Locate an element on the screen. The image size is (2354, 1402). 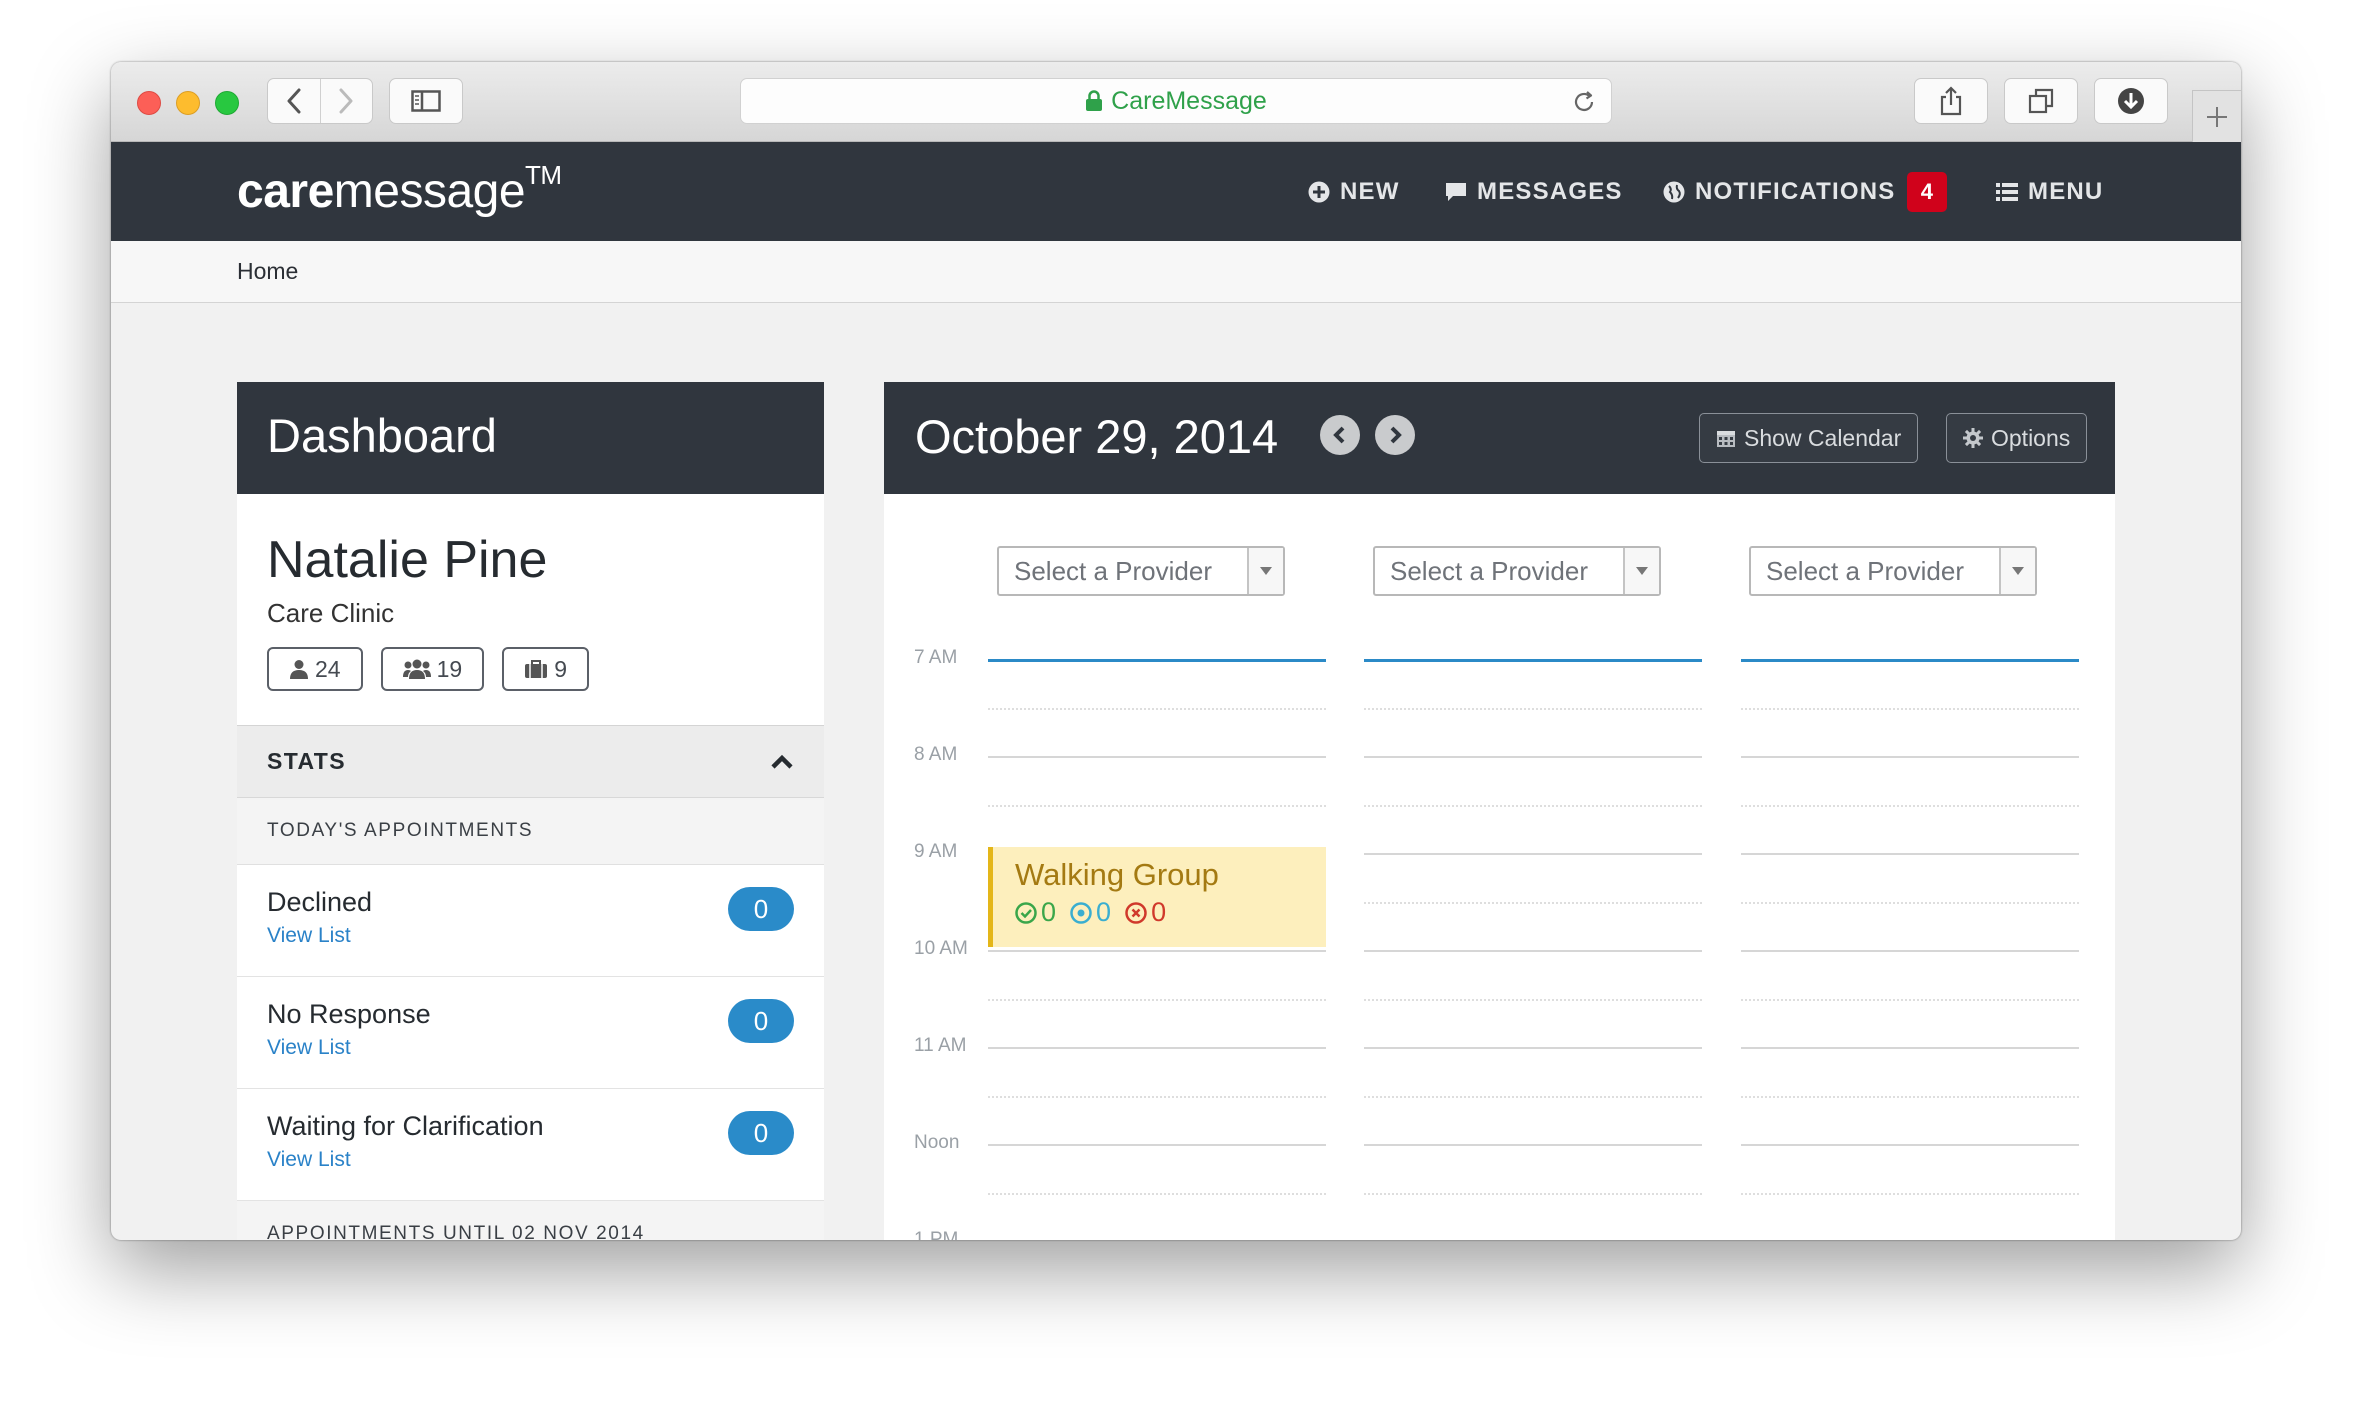
browser-toolbar: CareMessage is located at coordinates (1176, 102).